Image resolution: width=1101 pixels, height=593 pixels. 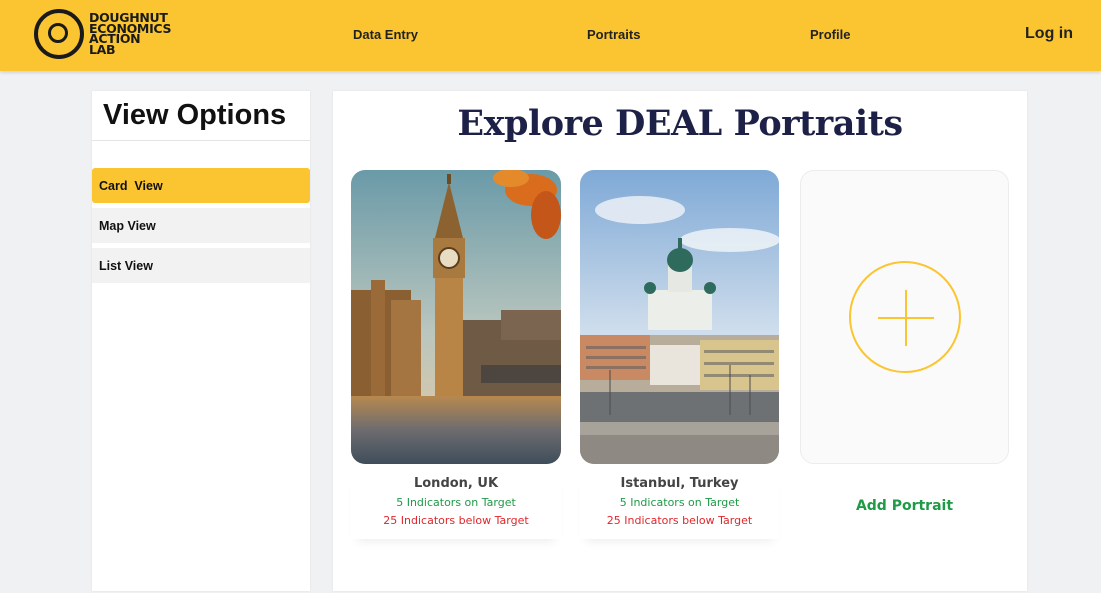 I want to click on sidebar-item-list-view: List View, so click(x=201, y=265).